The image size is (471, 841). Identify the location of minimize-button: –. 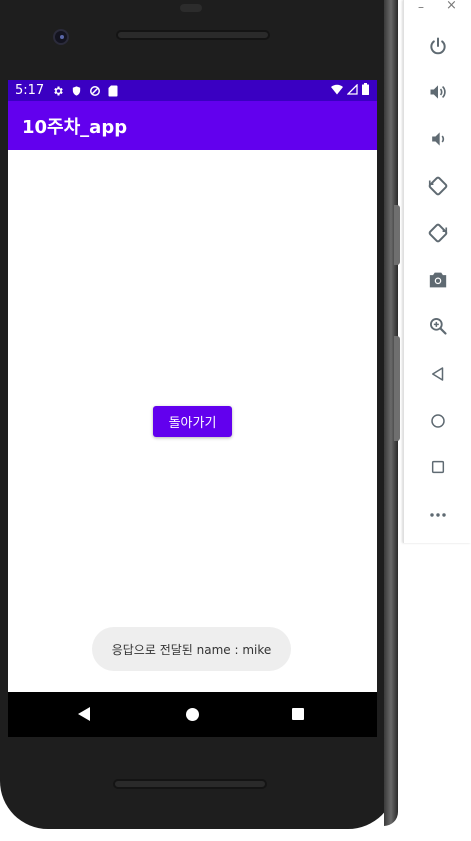
(421, 7).